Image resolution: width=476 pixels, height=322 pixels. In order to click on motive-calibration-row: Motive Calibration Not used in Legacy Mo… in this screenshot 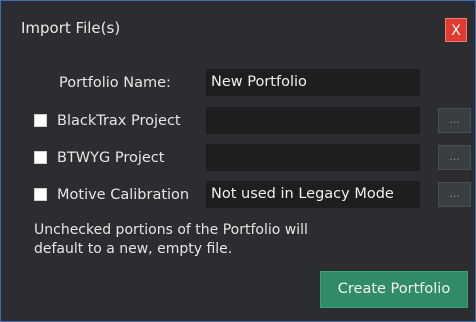, I will do `click(238, 195)`.